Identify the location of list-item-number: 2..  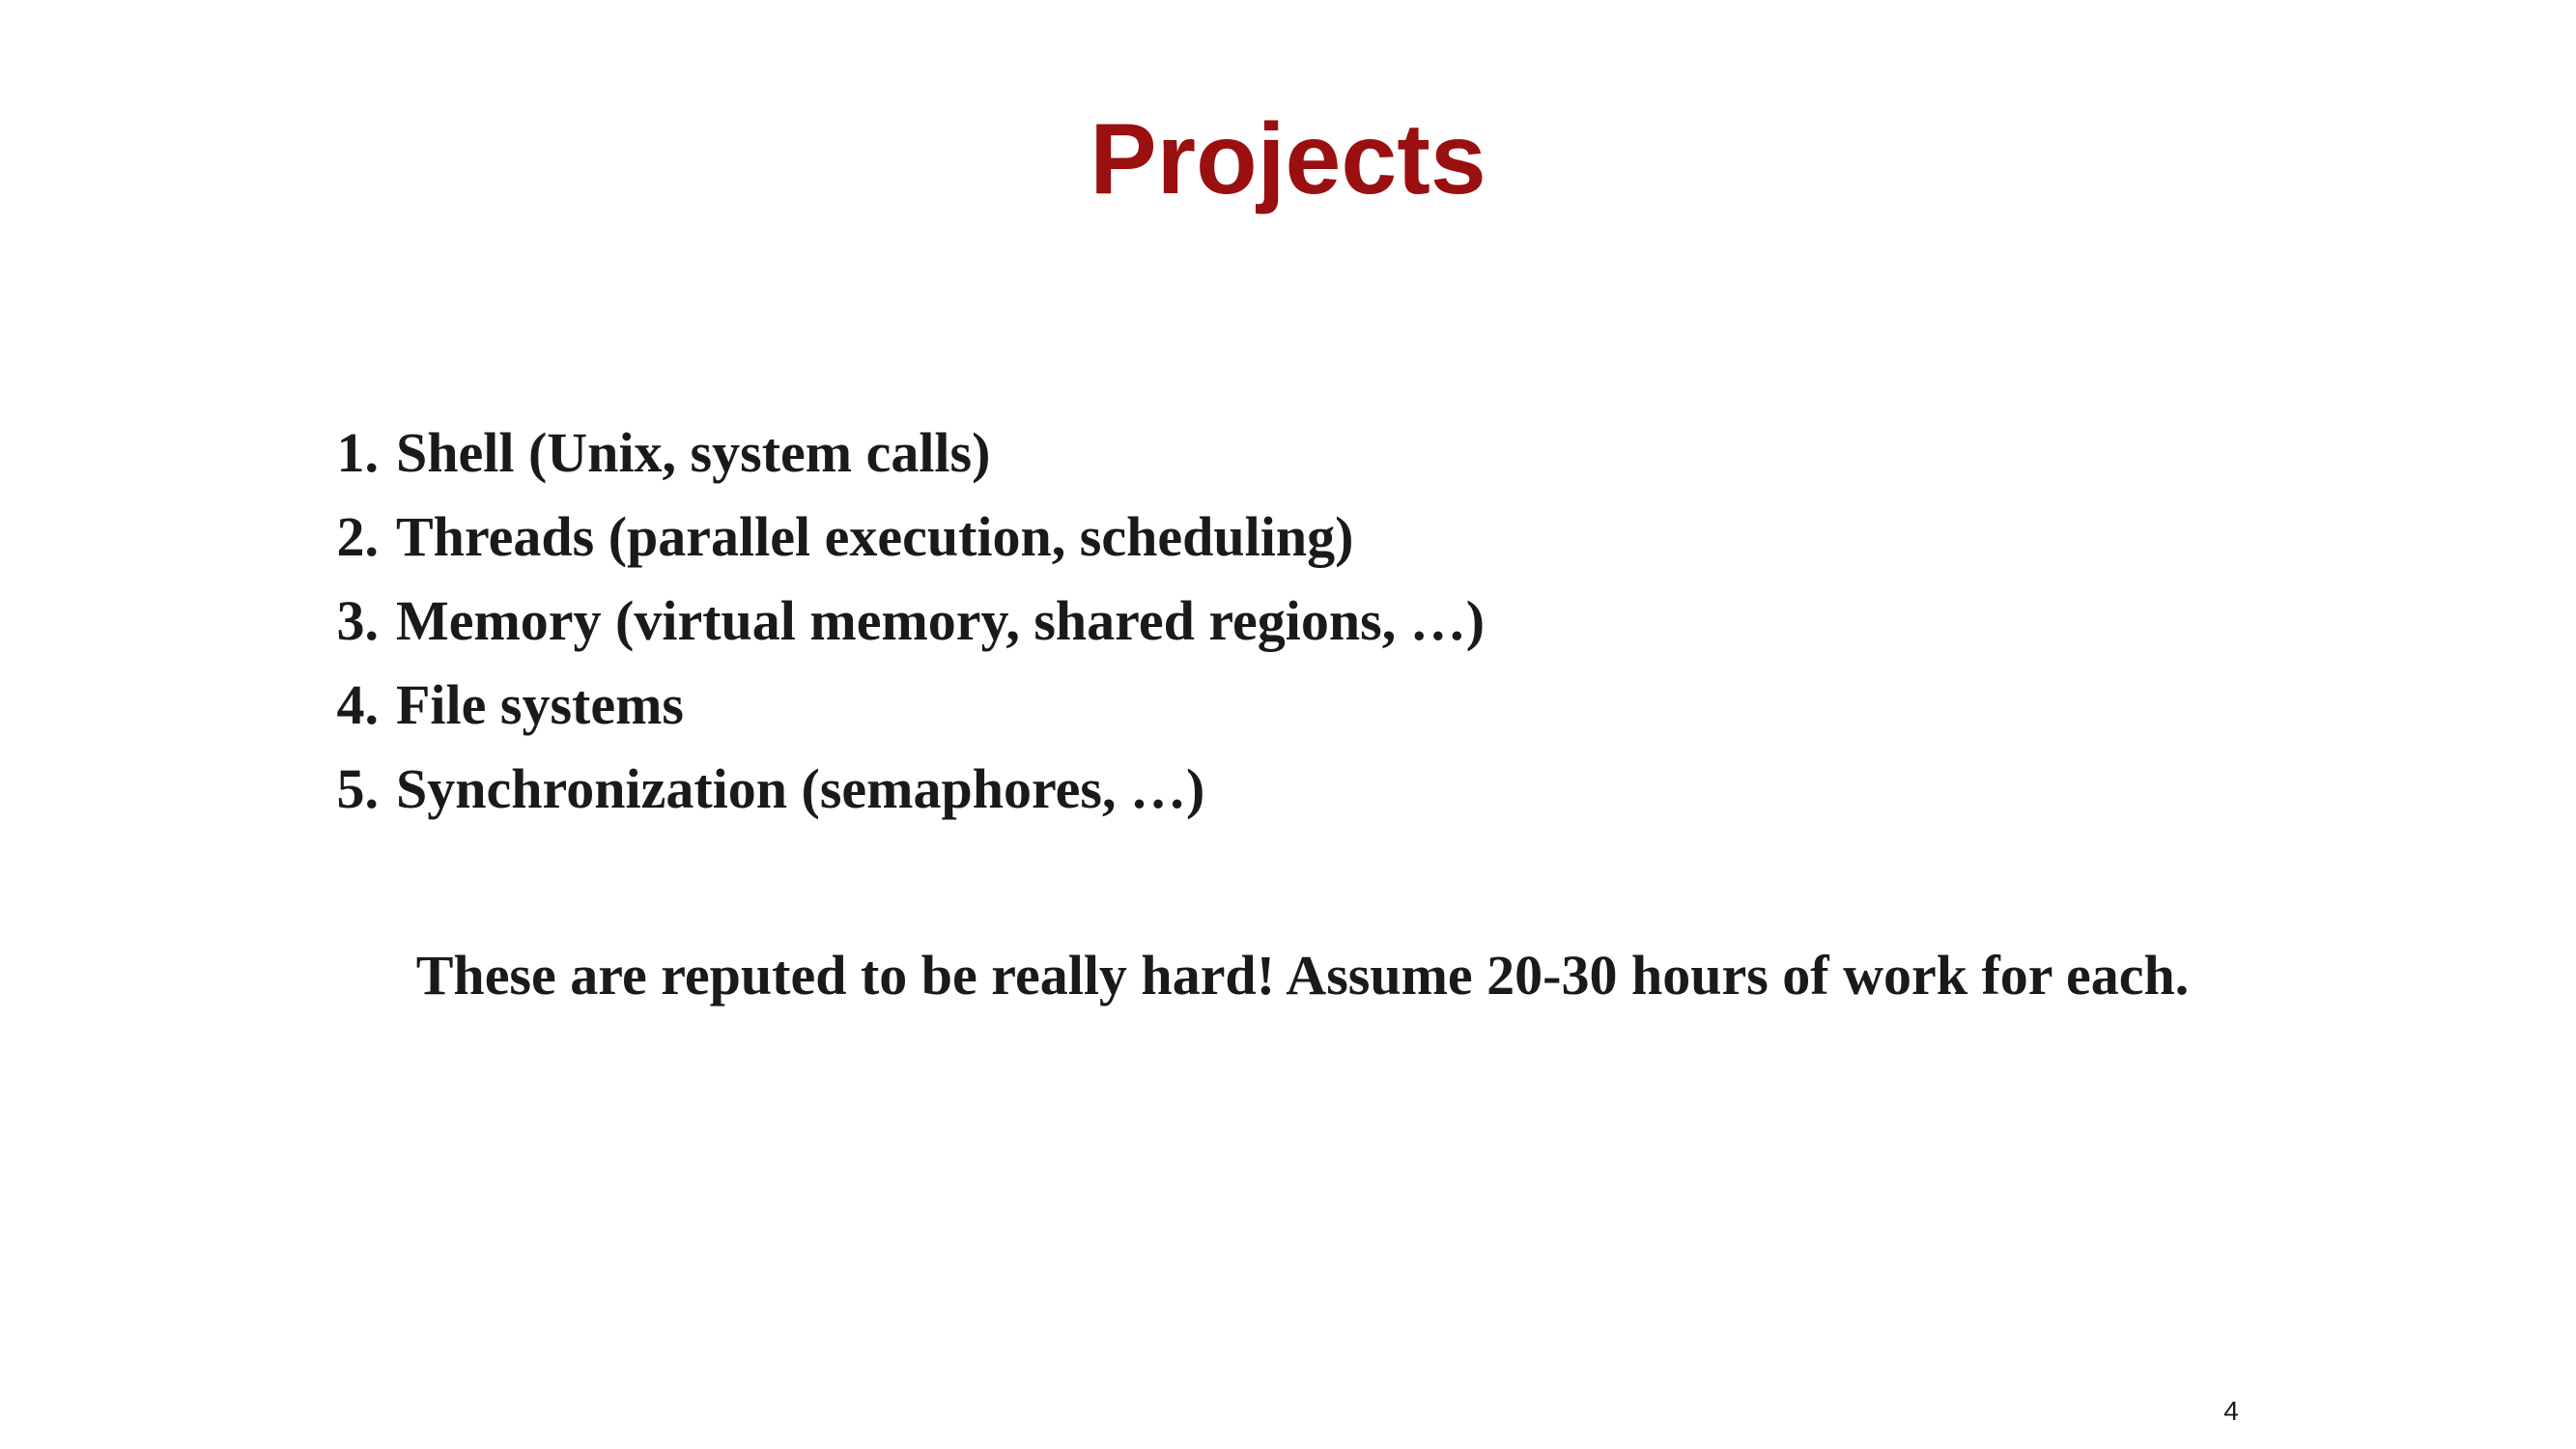
(358, 536).